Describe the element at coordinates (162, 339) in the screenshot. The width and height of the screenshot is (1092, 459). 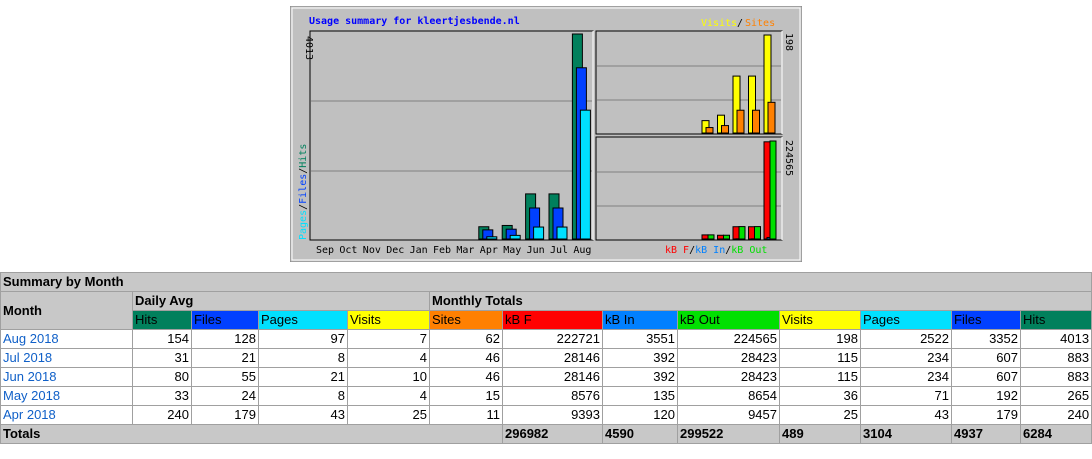
I see `row-cell: 154` at that location.